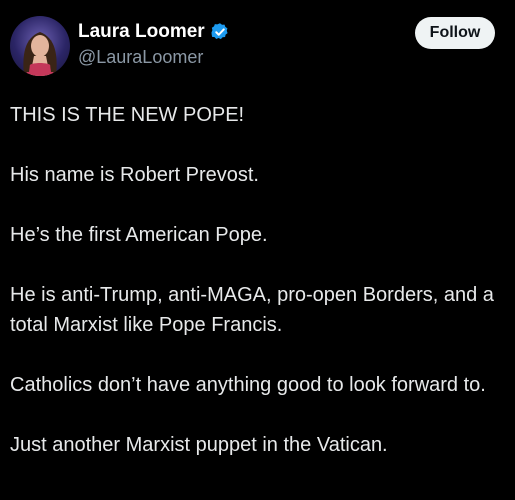  What do you see at coordinates (134, 175) in the screenshot?
I see `tweet-paragraph: His name is Robert Prevost.` at bounding box center [134, 175].